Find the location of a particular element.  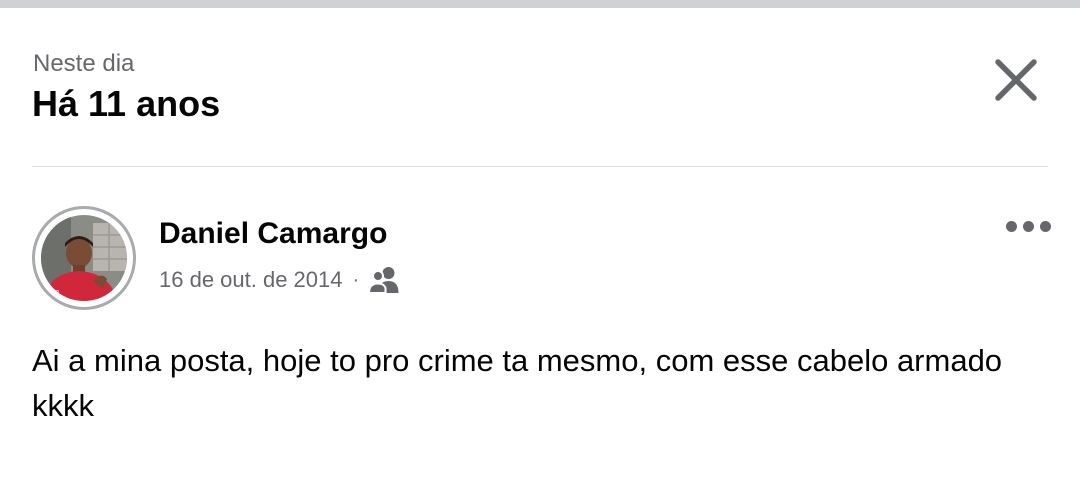

svg-text: P is located at coordinates (57, 293).